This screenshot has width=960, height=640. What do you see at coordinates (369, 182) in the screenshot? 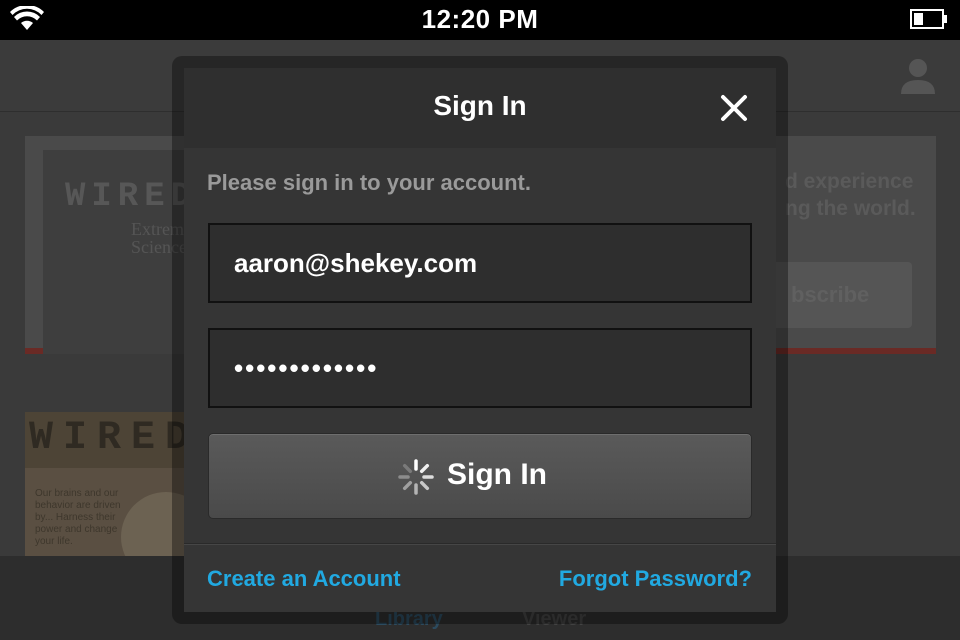
I see `sign-in-prompt: Please sign in to your account.` at bounding box center [369, 182].